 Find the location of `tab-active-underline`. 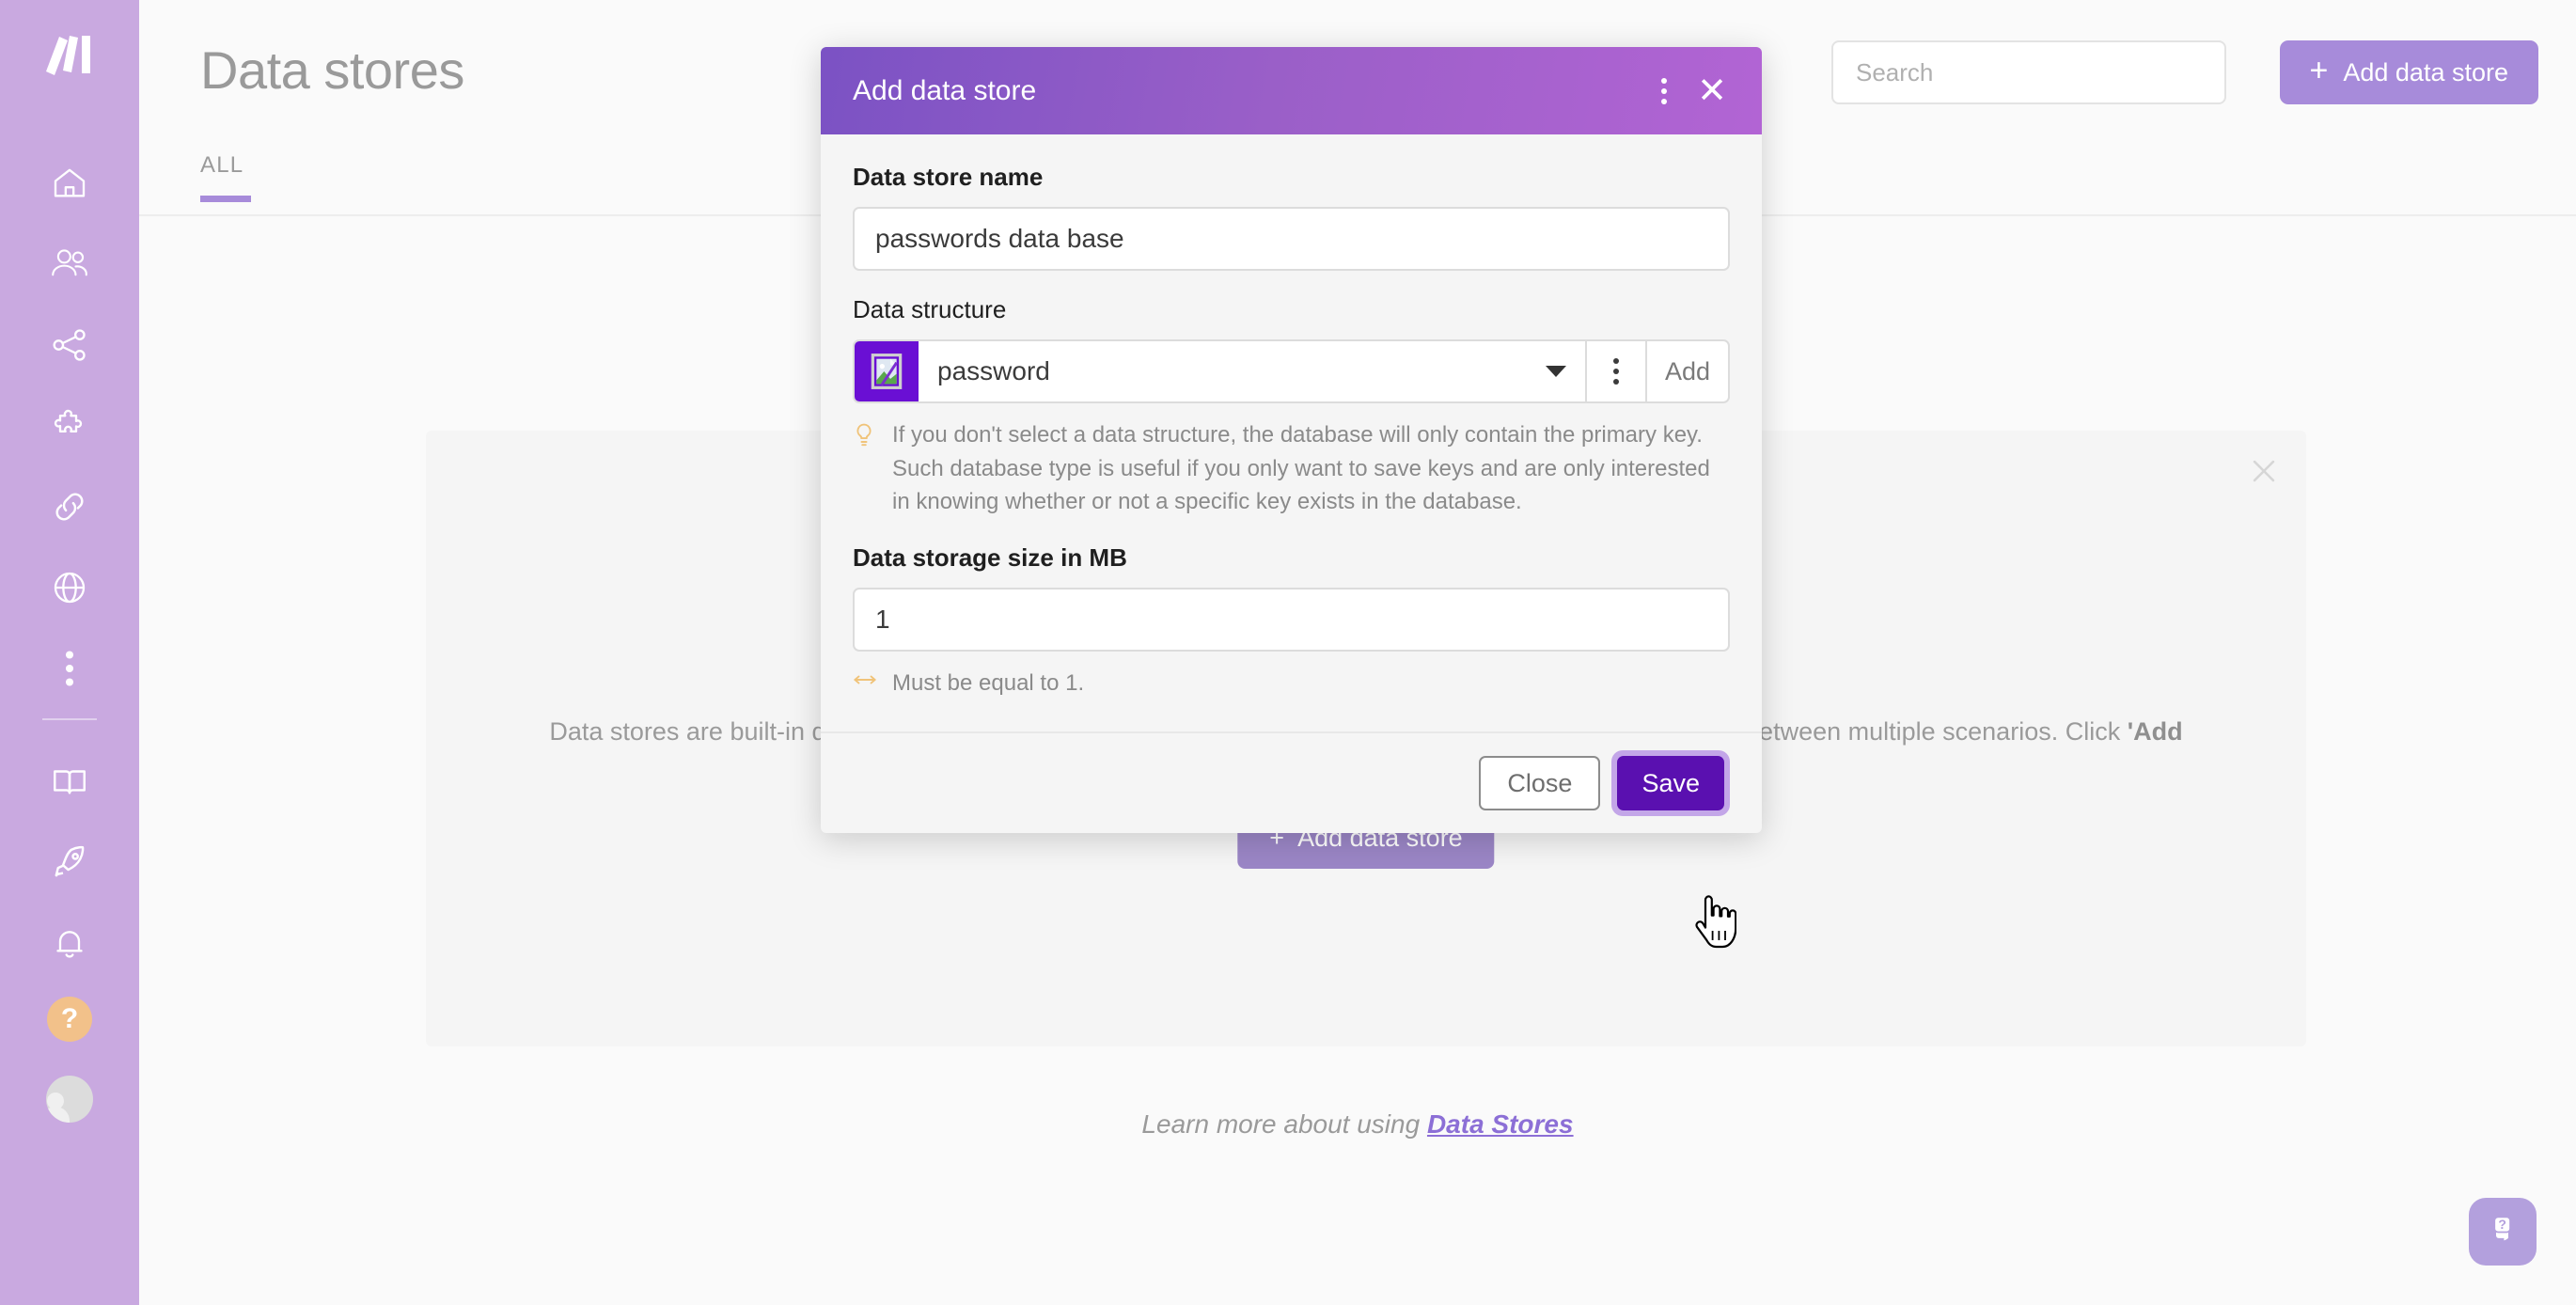

tab-active-underline is located at coordinates (226, 199).